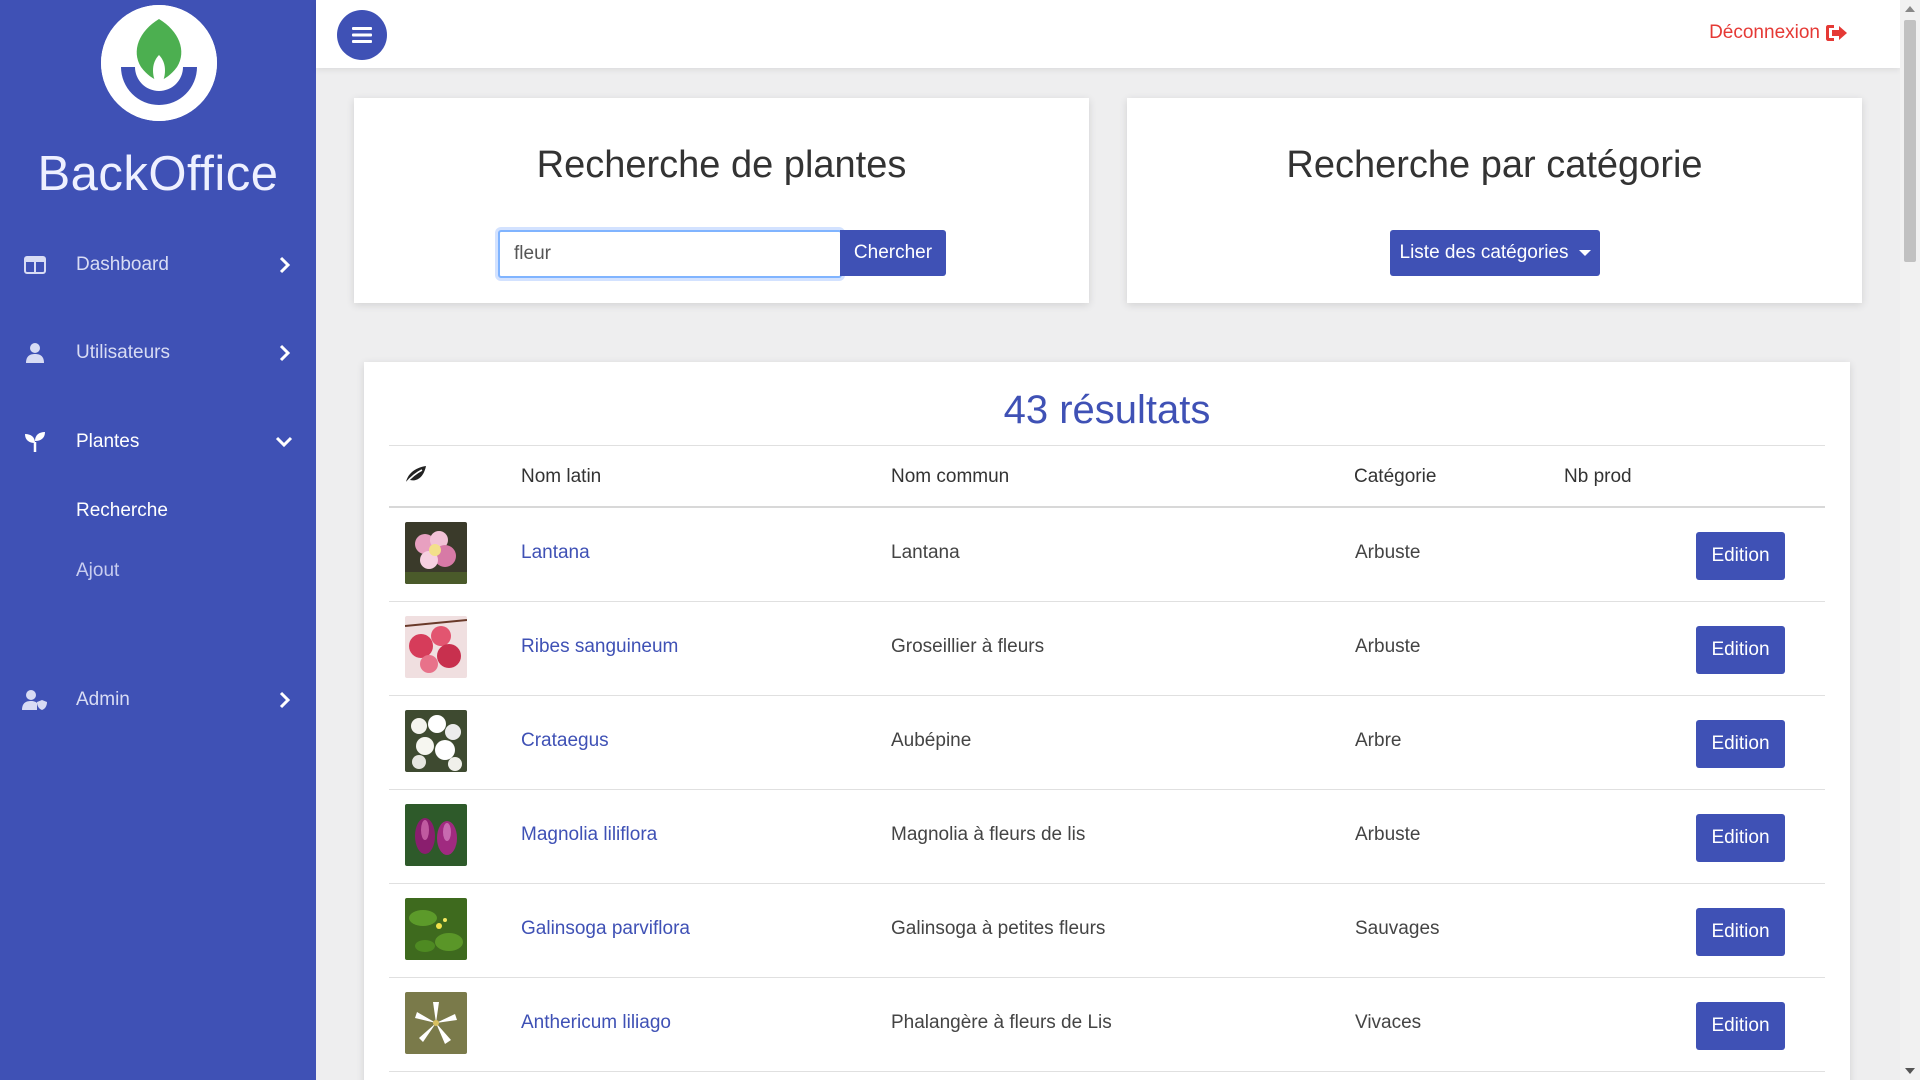  Describe the element at coordinates (925, 552) in the screenshot. I see `plant-common-name: Lantana` at that location.